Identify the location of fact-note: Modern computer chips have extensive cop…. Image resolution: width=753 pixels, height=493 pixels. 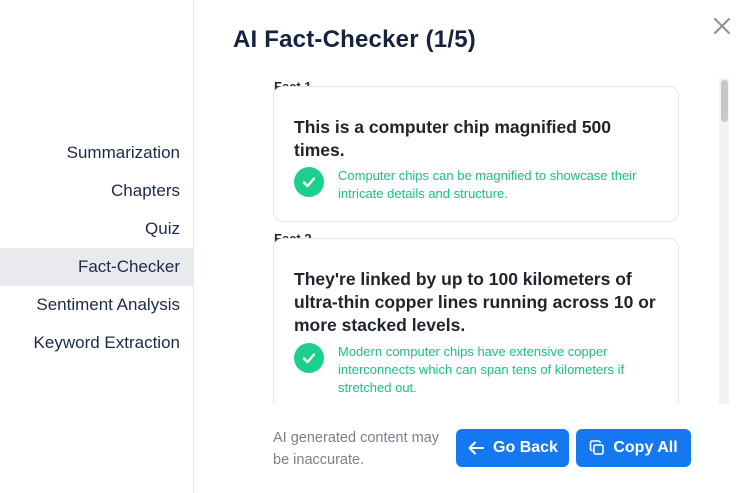
(481, 369).